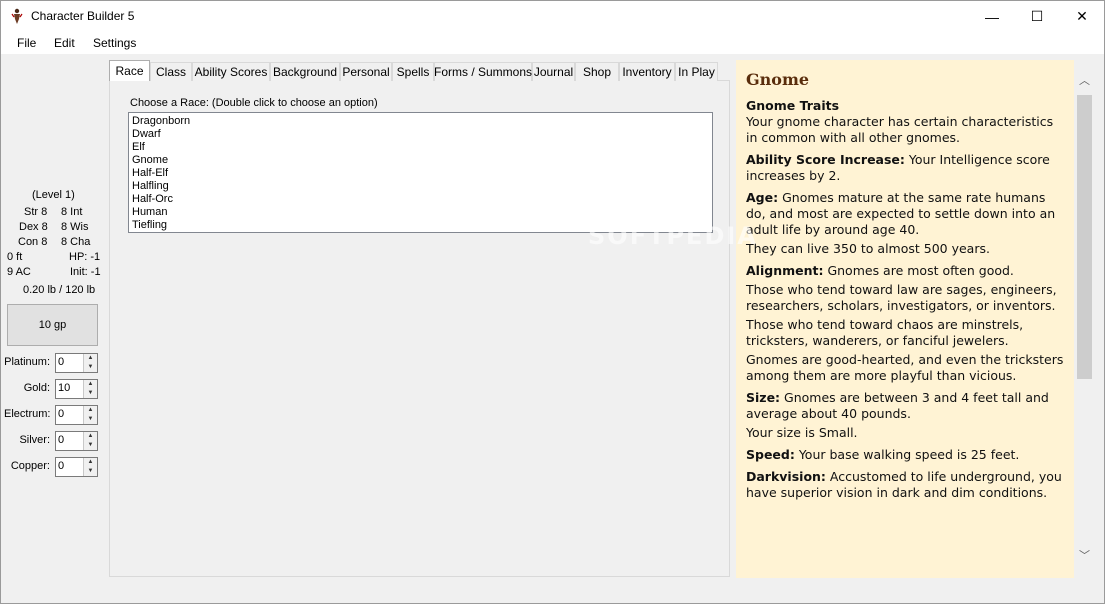 The width and height of the screenshot is (1105, 604). What do you see at coordinates (83, 16) in the screenshot?
I see `window-title: Character Builder 5` at bounding box center [83, 16].